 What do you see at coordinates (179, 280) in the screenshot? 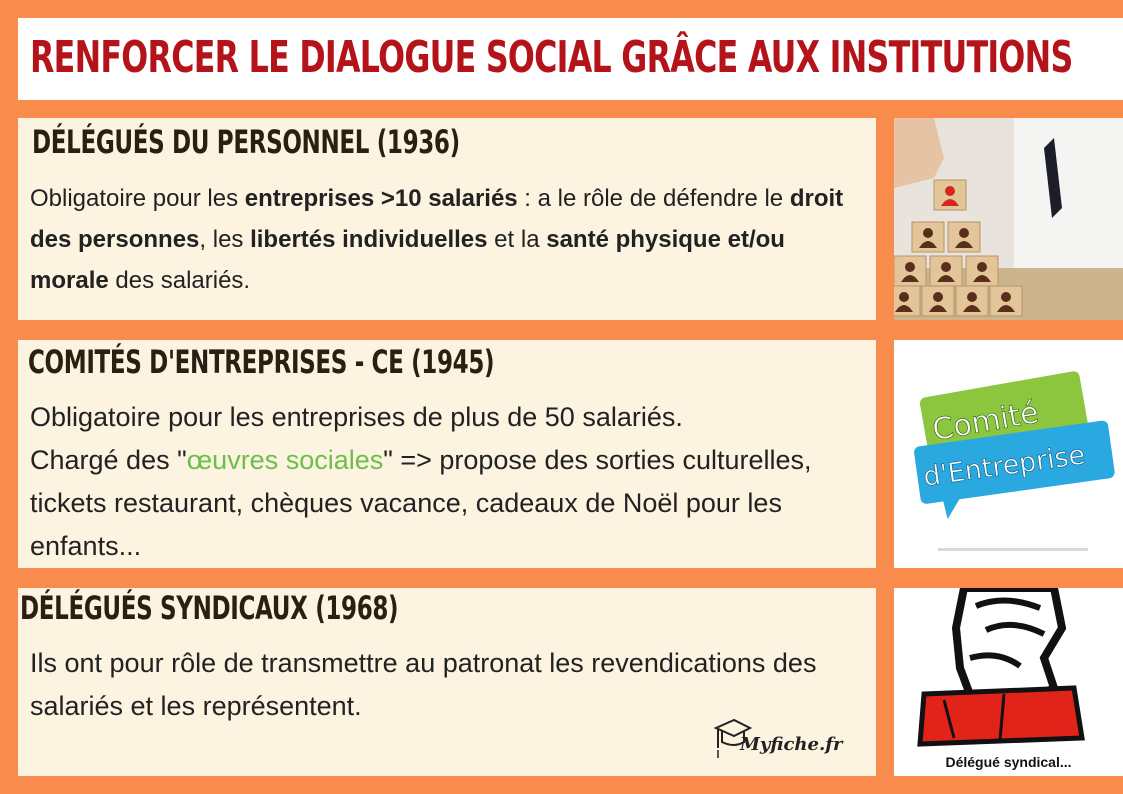
I see `text-fragment: des salariés.` at bounding box center [179, 280].